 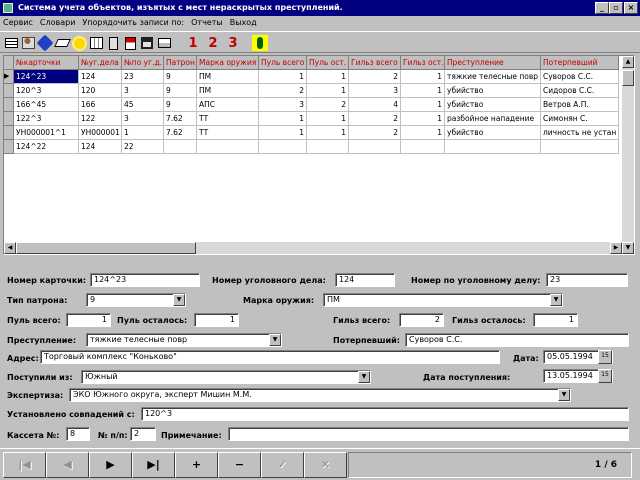 I want to click on close-button: ×, so click(x=631, y=8).